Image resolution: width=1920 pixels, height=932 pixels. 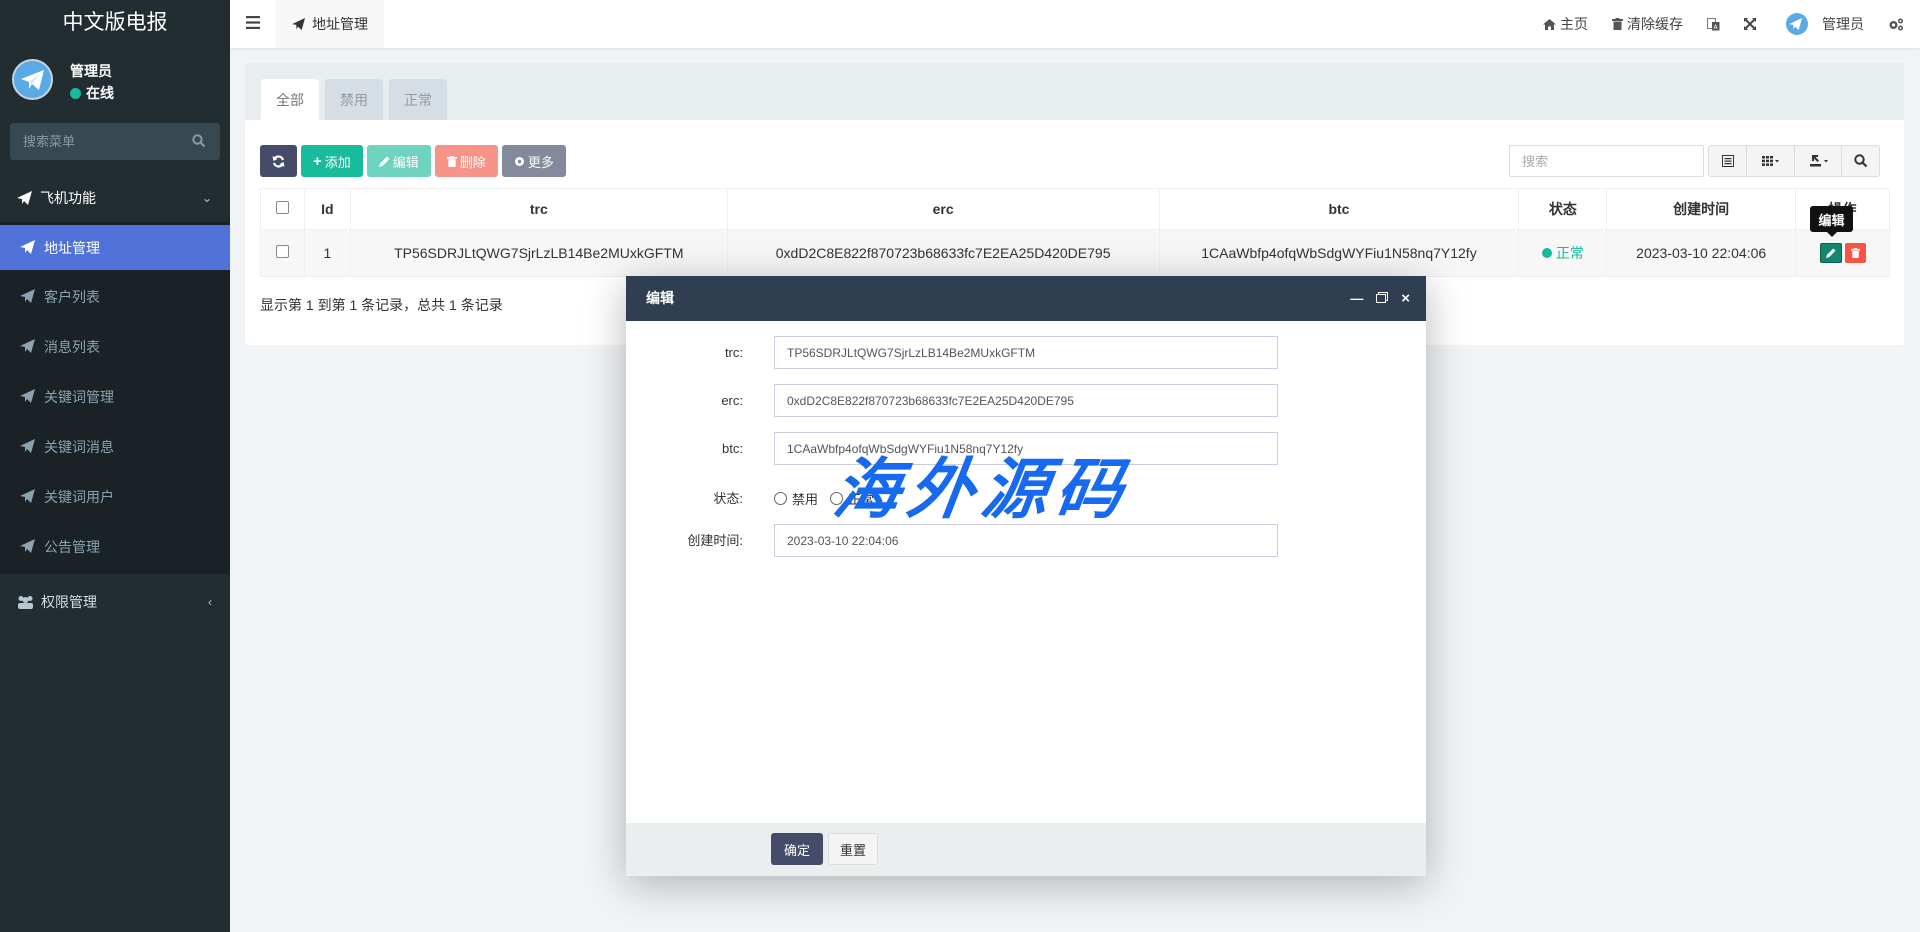 I want to click on clear-cache-button: 清除缓存, so click(x=1647, y=24).